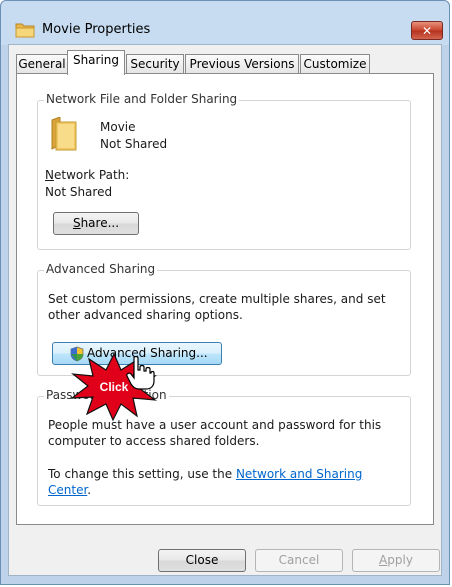  I want to click on tab-label: Security, so click(155, 64).